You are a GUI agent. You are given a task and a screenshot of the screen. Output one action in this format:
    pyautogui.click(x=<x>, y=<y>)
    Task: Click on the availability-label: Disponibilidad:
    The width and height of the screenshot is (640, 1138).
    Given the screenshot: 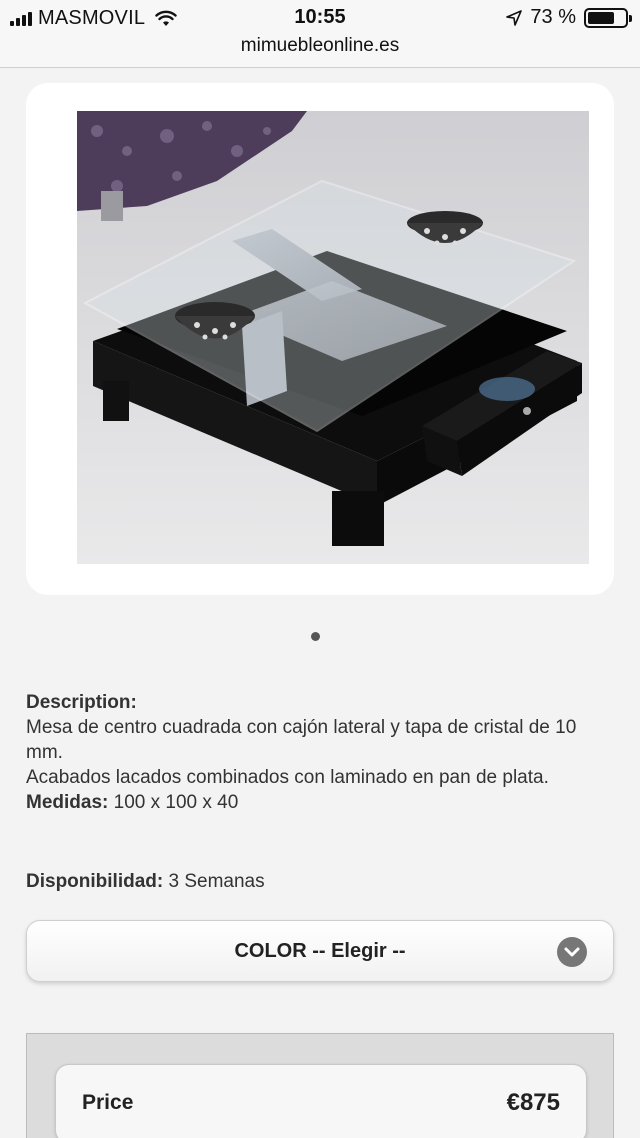 What is the action you would take?
    pyautogui.click(x=95, y=881)
    